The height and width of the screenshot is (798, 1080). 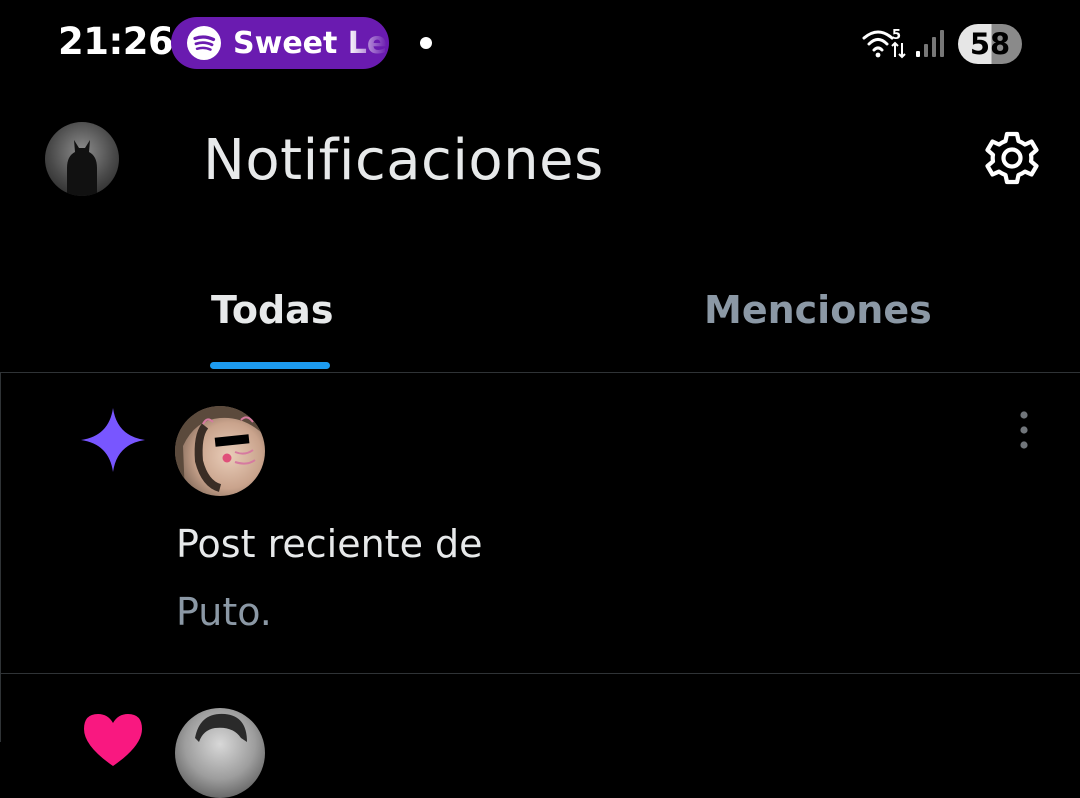 I want to click on status-bar: 21:26 Sweet Le 5 58, so click(x=540, y=45).